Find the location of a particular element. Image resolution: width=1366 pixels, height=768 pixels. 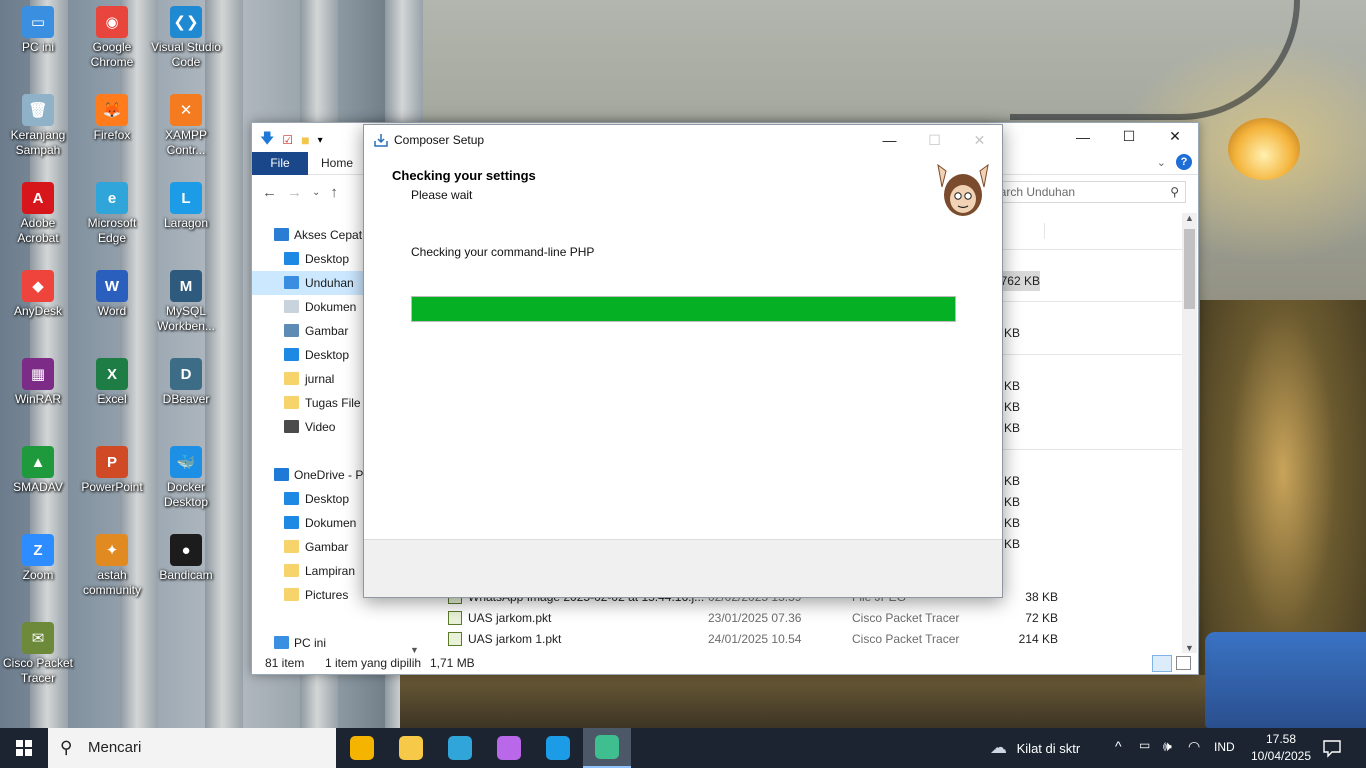

weather-widget: ☁ Kilat di sktr is located at coordinates (1035, 748).